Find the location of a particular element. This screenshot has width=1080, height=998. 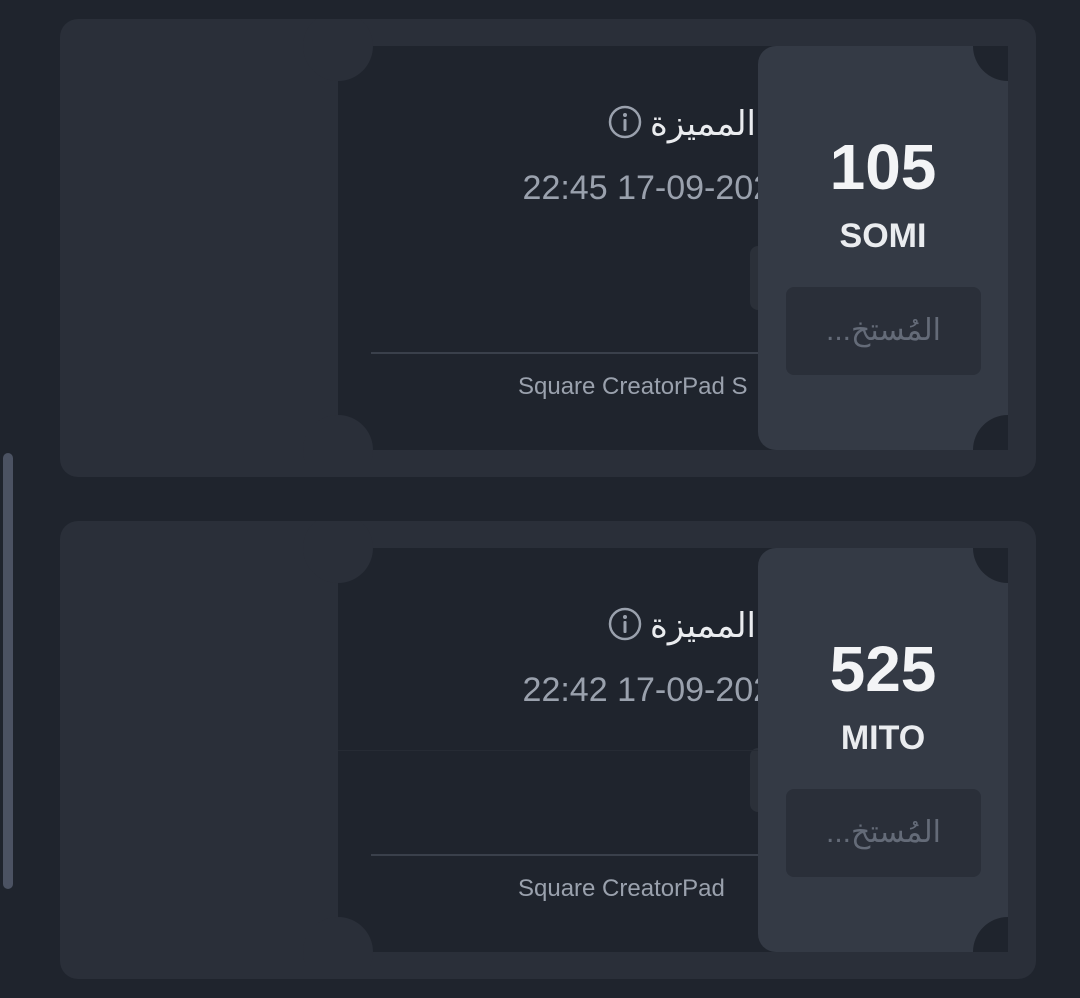

voucher-token: SOMI is located at coordinates (883, 236).